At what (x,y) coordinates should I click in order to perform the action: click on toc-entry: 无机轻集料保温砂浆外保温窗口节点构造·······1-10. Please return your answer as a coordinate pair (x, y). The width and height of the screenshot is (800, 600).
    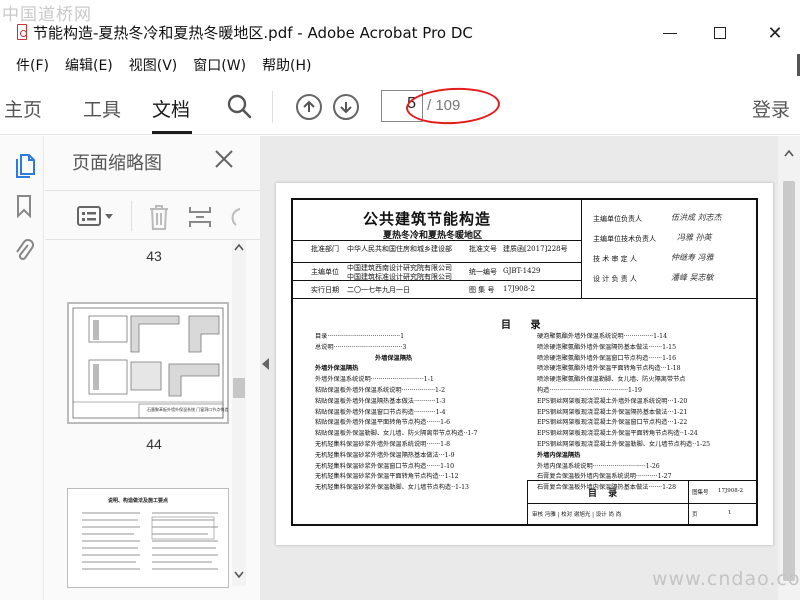
    Looking at the image, I should click on (385, 466).